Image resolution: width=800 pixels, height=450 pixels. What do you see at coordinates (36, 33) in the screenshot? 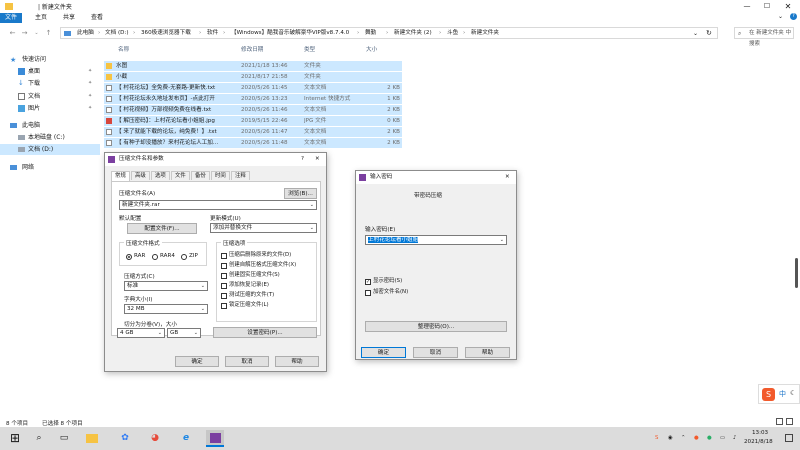
I see `recent-chevron-icon: ⌄` at bounding box center [36, 33].